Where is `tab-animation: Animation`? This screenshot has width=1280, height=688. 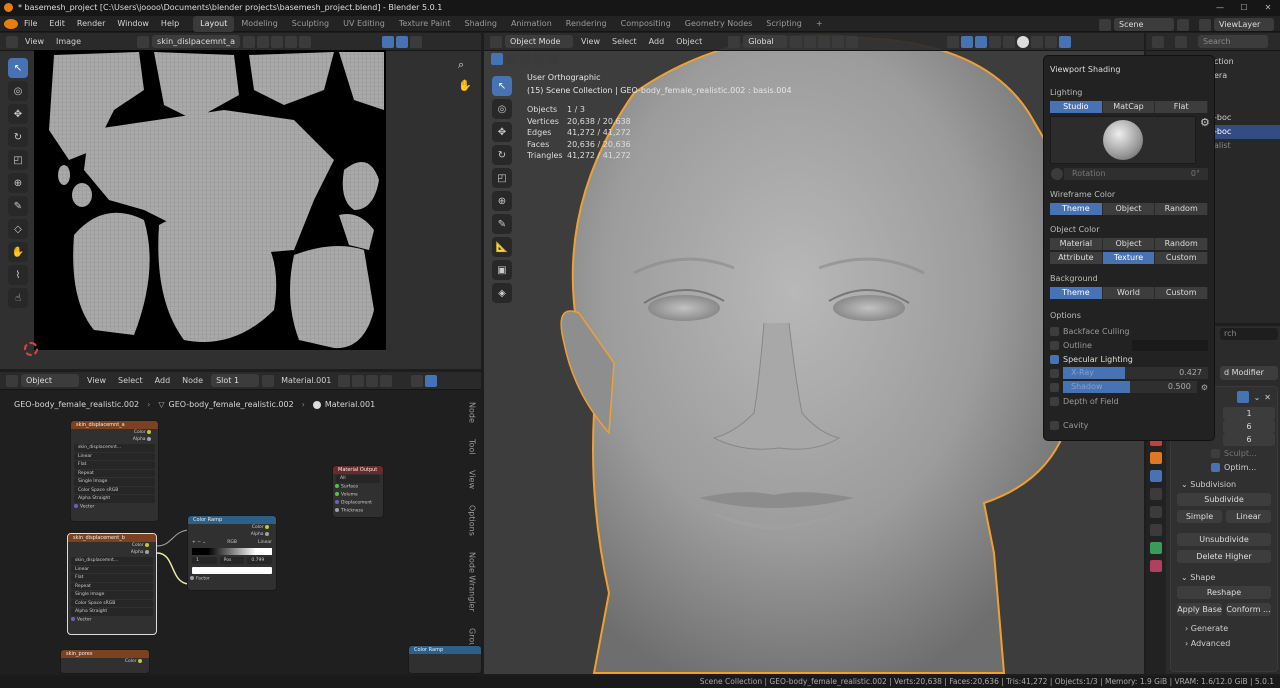 tab-animation: Animation is located at coordinates (531, 24).